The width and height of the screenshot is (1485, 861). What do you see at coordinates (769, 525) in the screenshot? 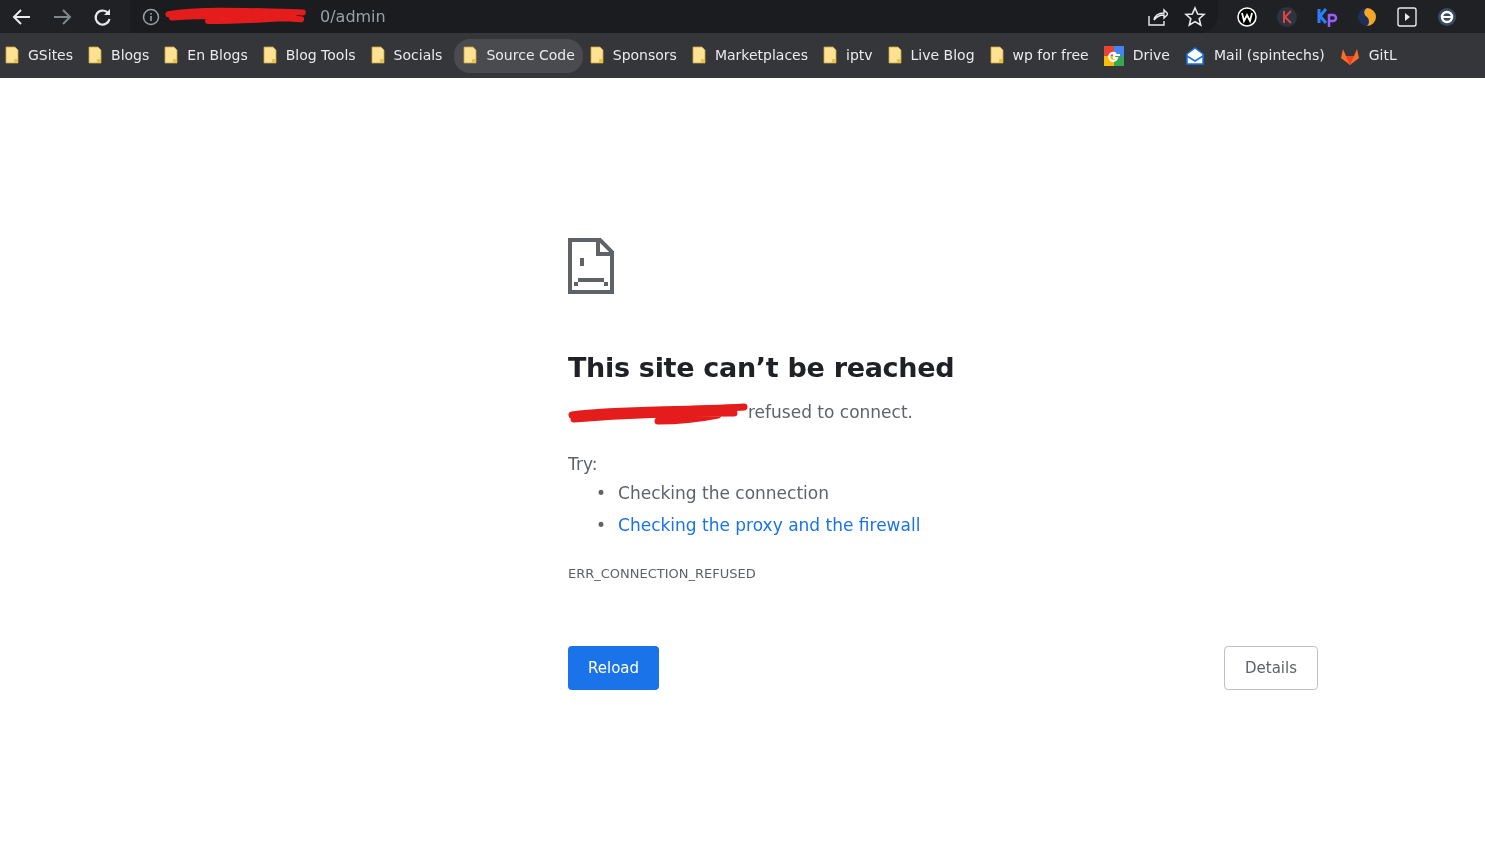
I see `suggestion-link: Checking the proxy and the firewall` at bounding box center [769, 525].